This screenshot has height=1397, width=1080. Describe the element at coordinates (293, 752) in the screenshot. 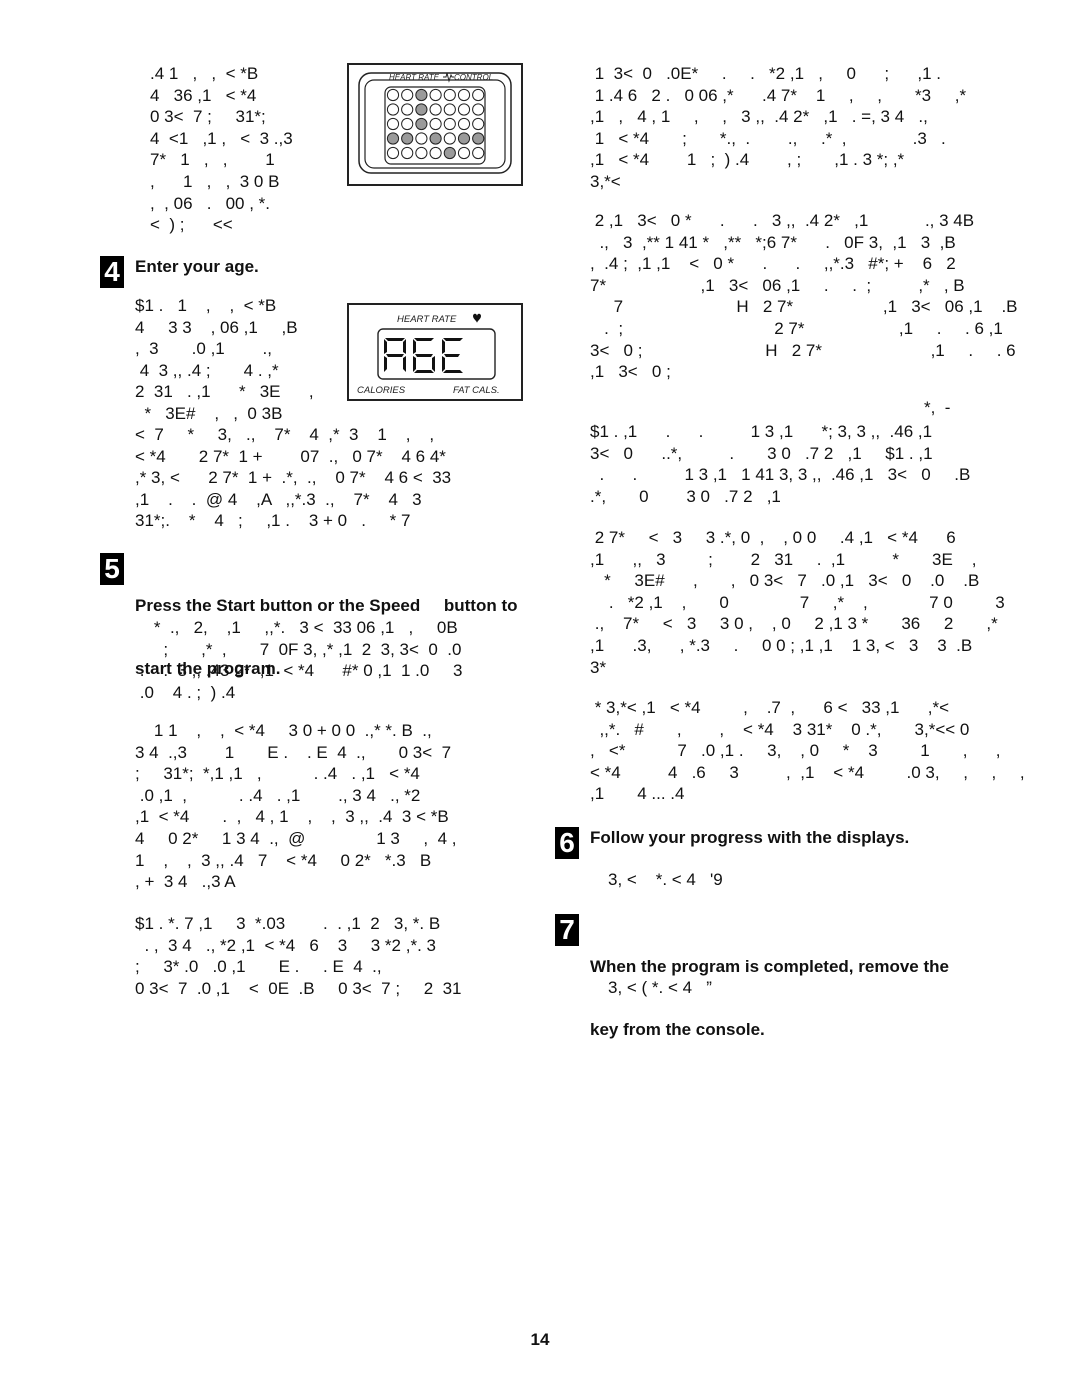

I see `text-line: 3 4 .,3 1 E . . E 4 ., 0 3< 7` at that location.